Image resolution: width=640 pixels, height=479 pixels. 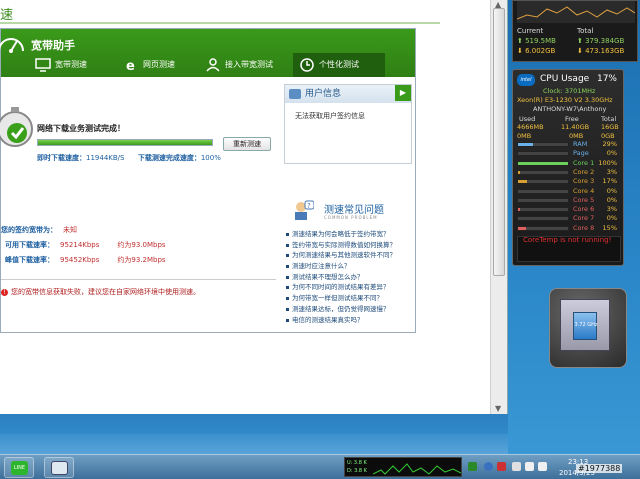 What do you see at coordinates (247, 144) in the screenshot?
I see `retest-button: 重新测速` at bounding box center [247, 144].